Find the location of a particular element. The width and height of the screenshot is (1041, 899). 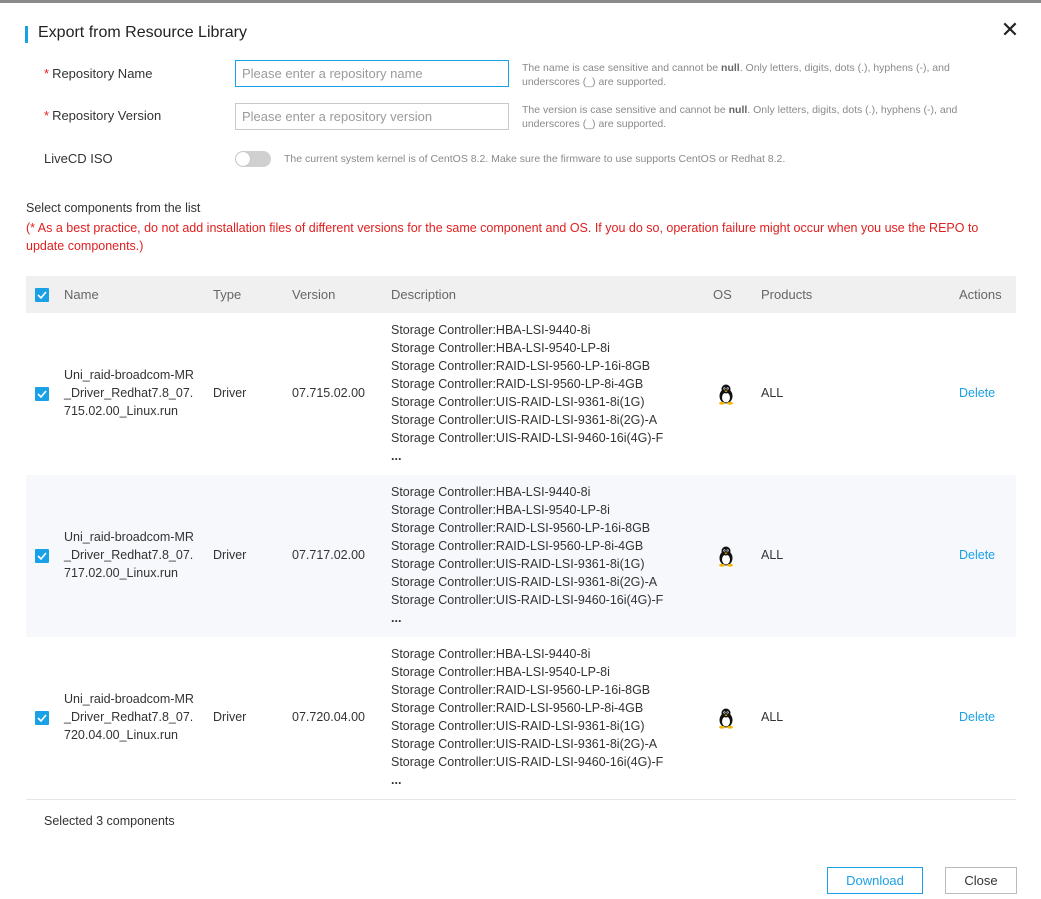

column-header-description: Description is located at coordinates (424, 294).